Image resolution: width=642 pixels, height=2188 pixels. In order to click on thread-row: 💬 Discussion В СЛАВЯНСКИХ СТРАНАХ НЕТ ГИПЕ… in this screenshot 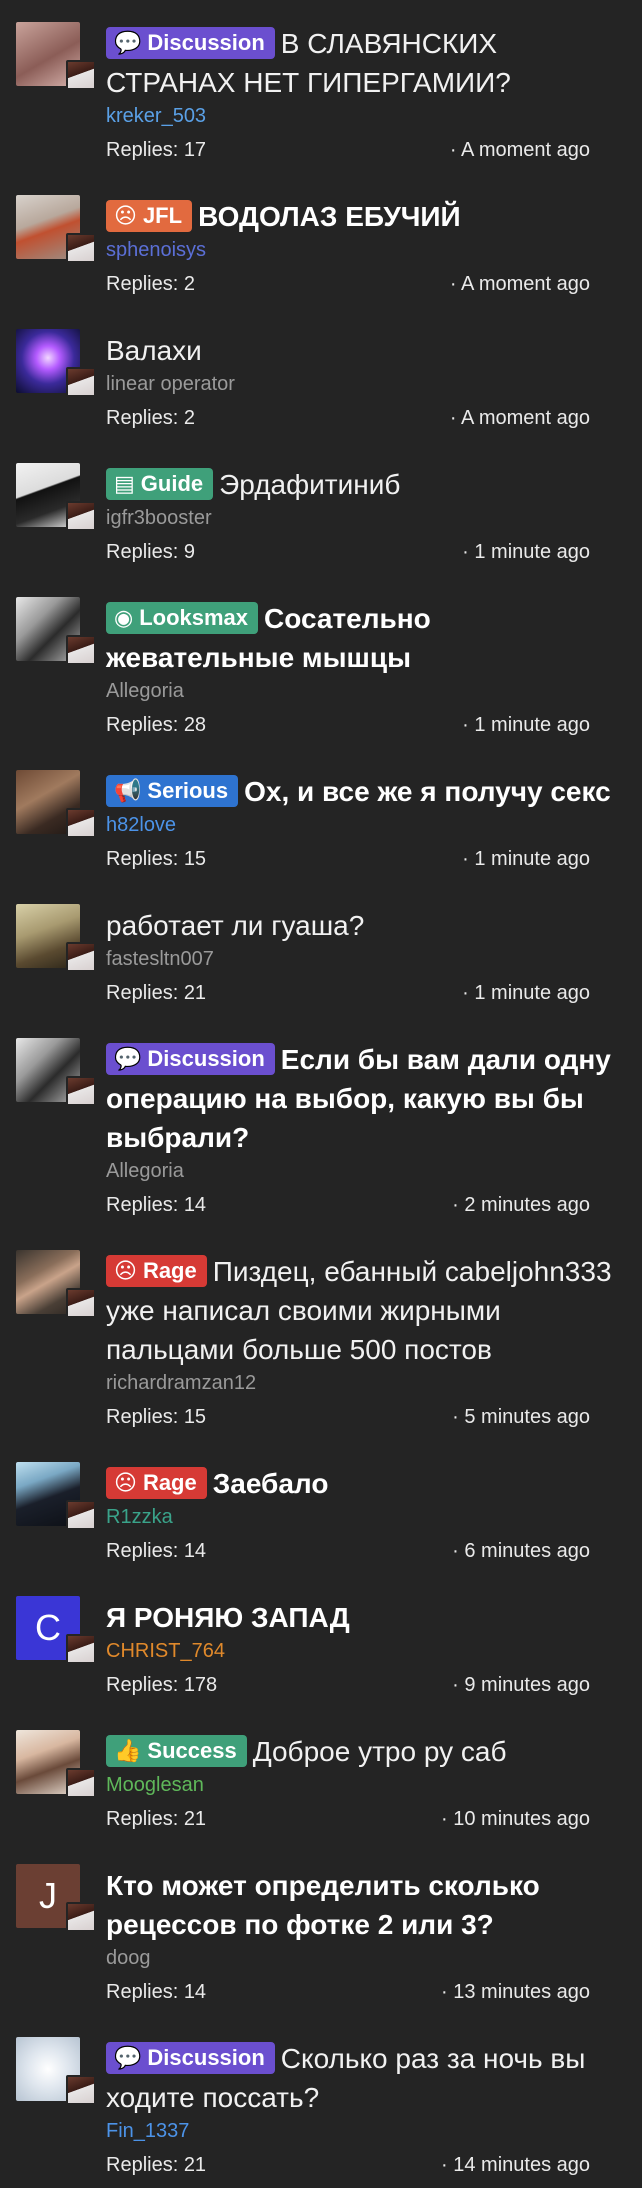, I will do `click(321, 86)`.